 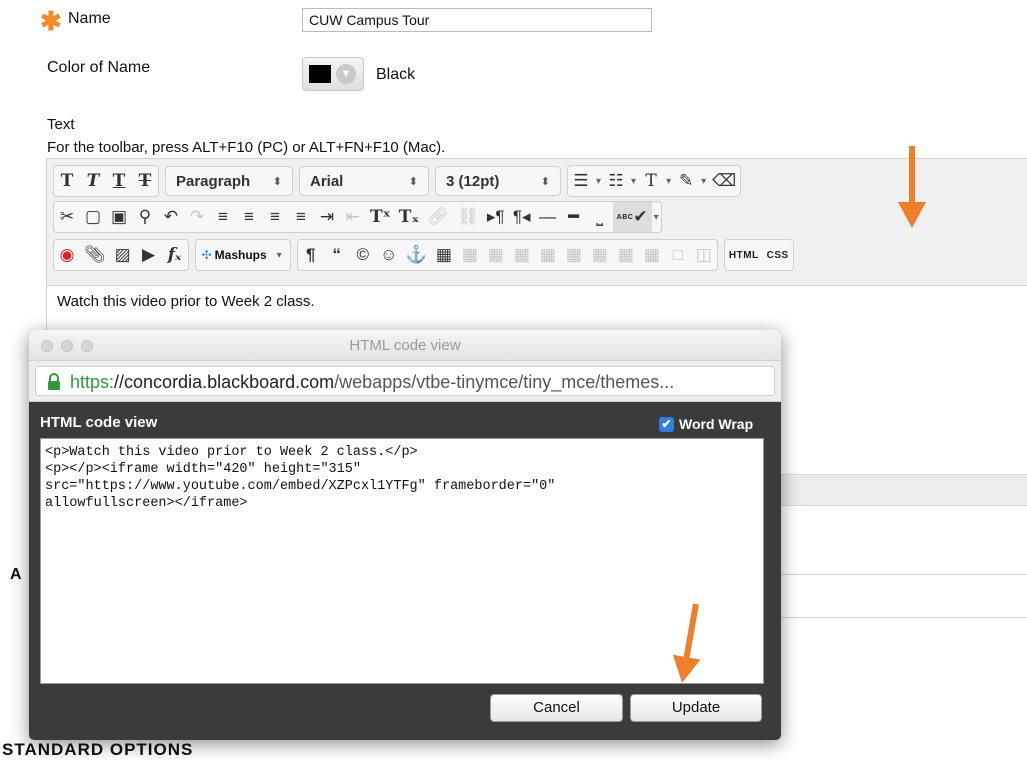 What do you see at coordinates (438, 217) in the screenshot?
I see `link-icon: 🔗︎` at bounding box center [438, 217].